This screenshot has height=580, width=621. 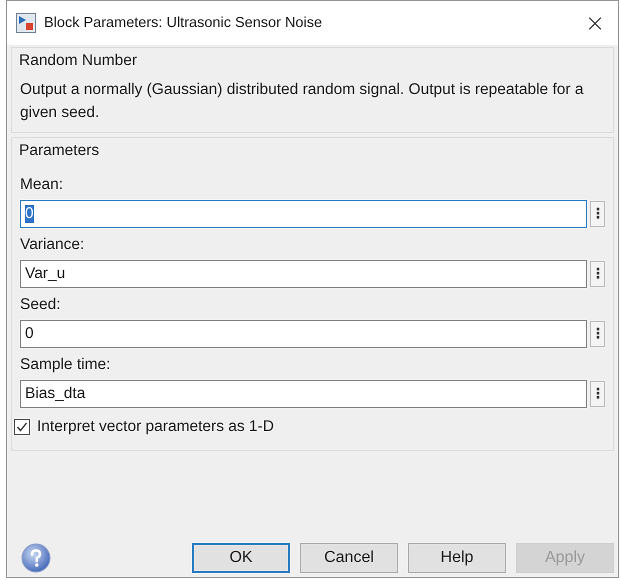 I want to click on dialog-button: OK, so click(x=241, y=558).